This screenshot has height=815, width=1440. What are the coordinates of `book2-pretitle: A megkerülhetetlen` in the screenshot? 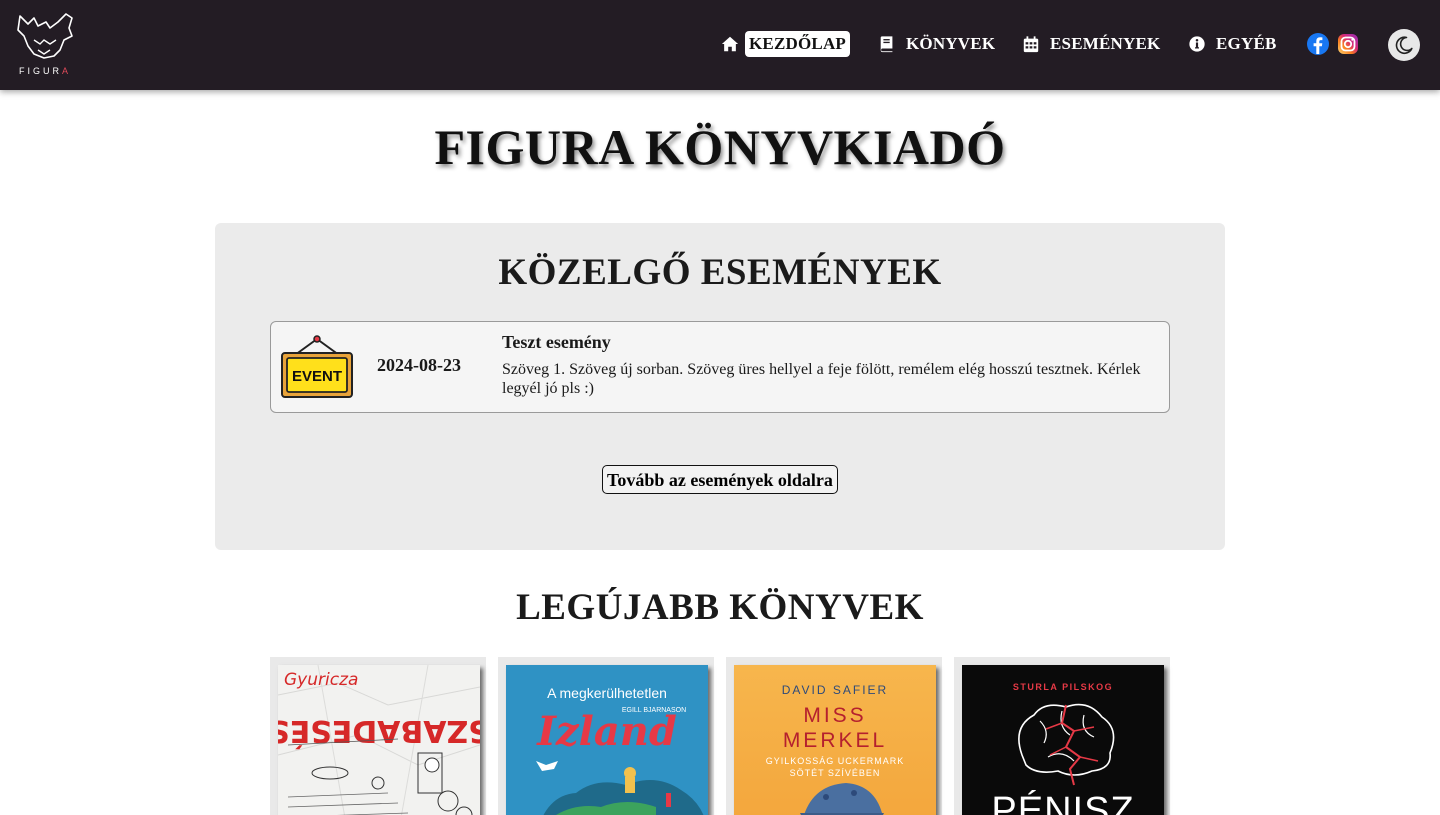 It's located at (607, 693).